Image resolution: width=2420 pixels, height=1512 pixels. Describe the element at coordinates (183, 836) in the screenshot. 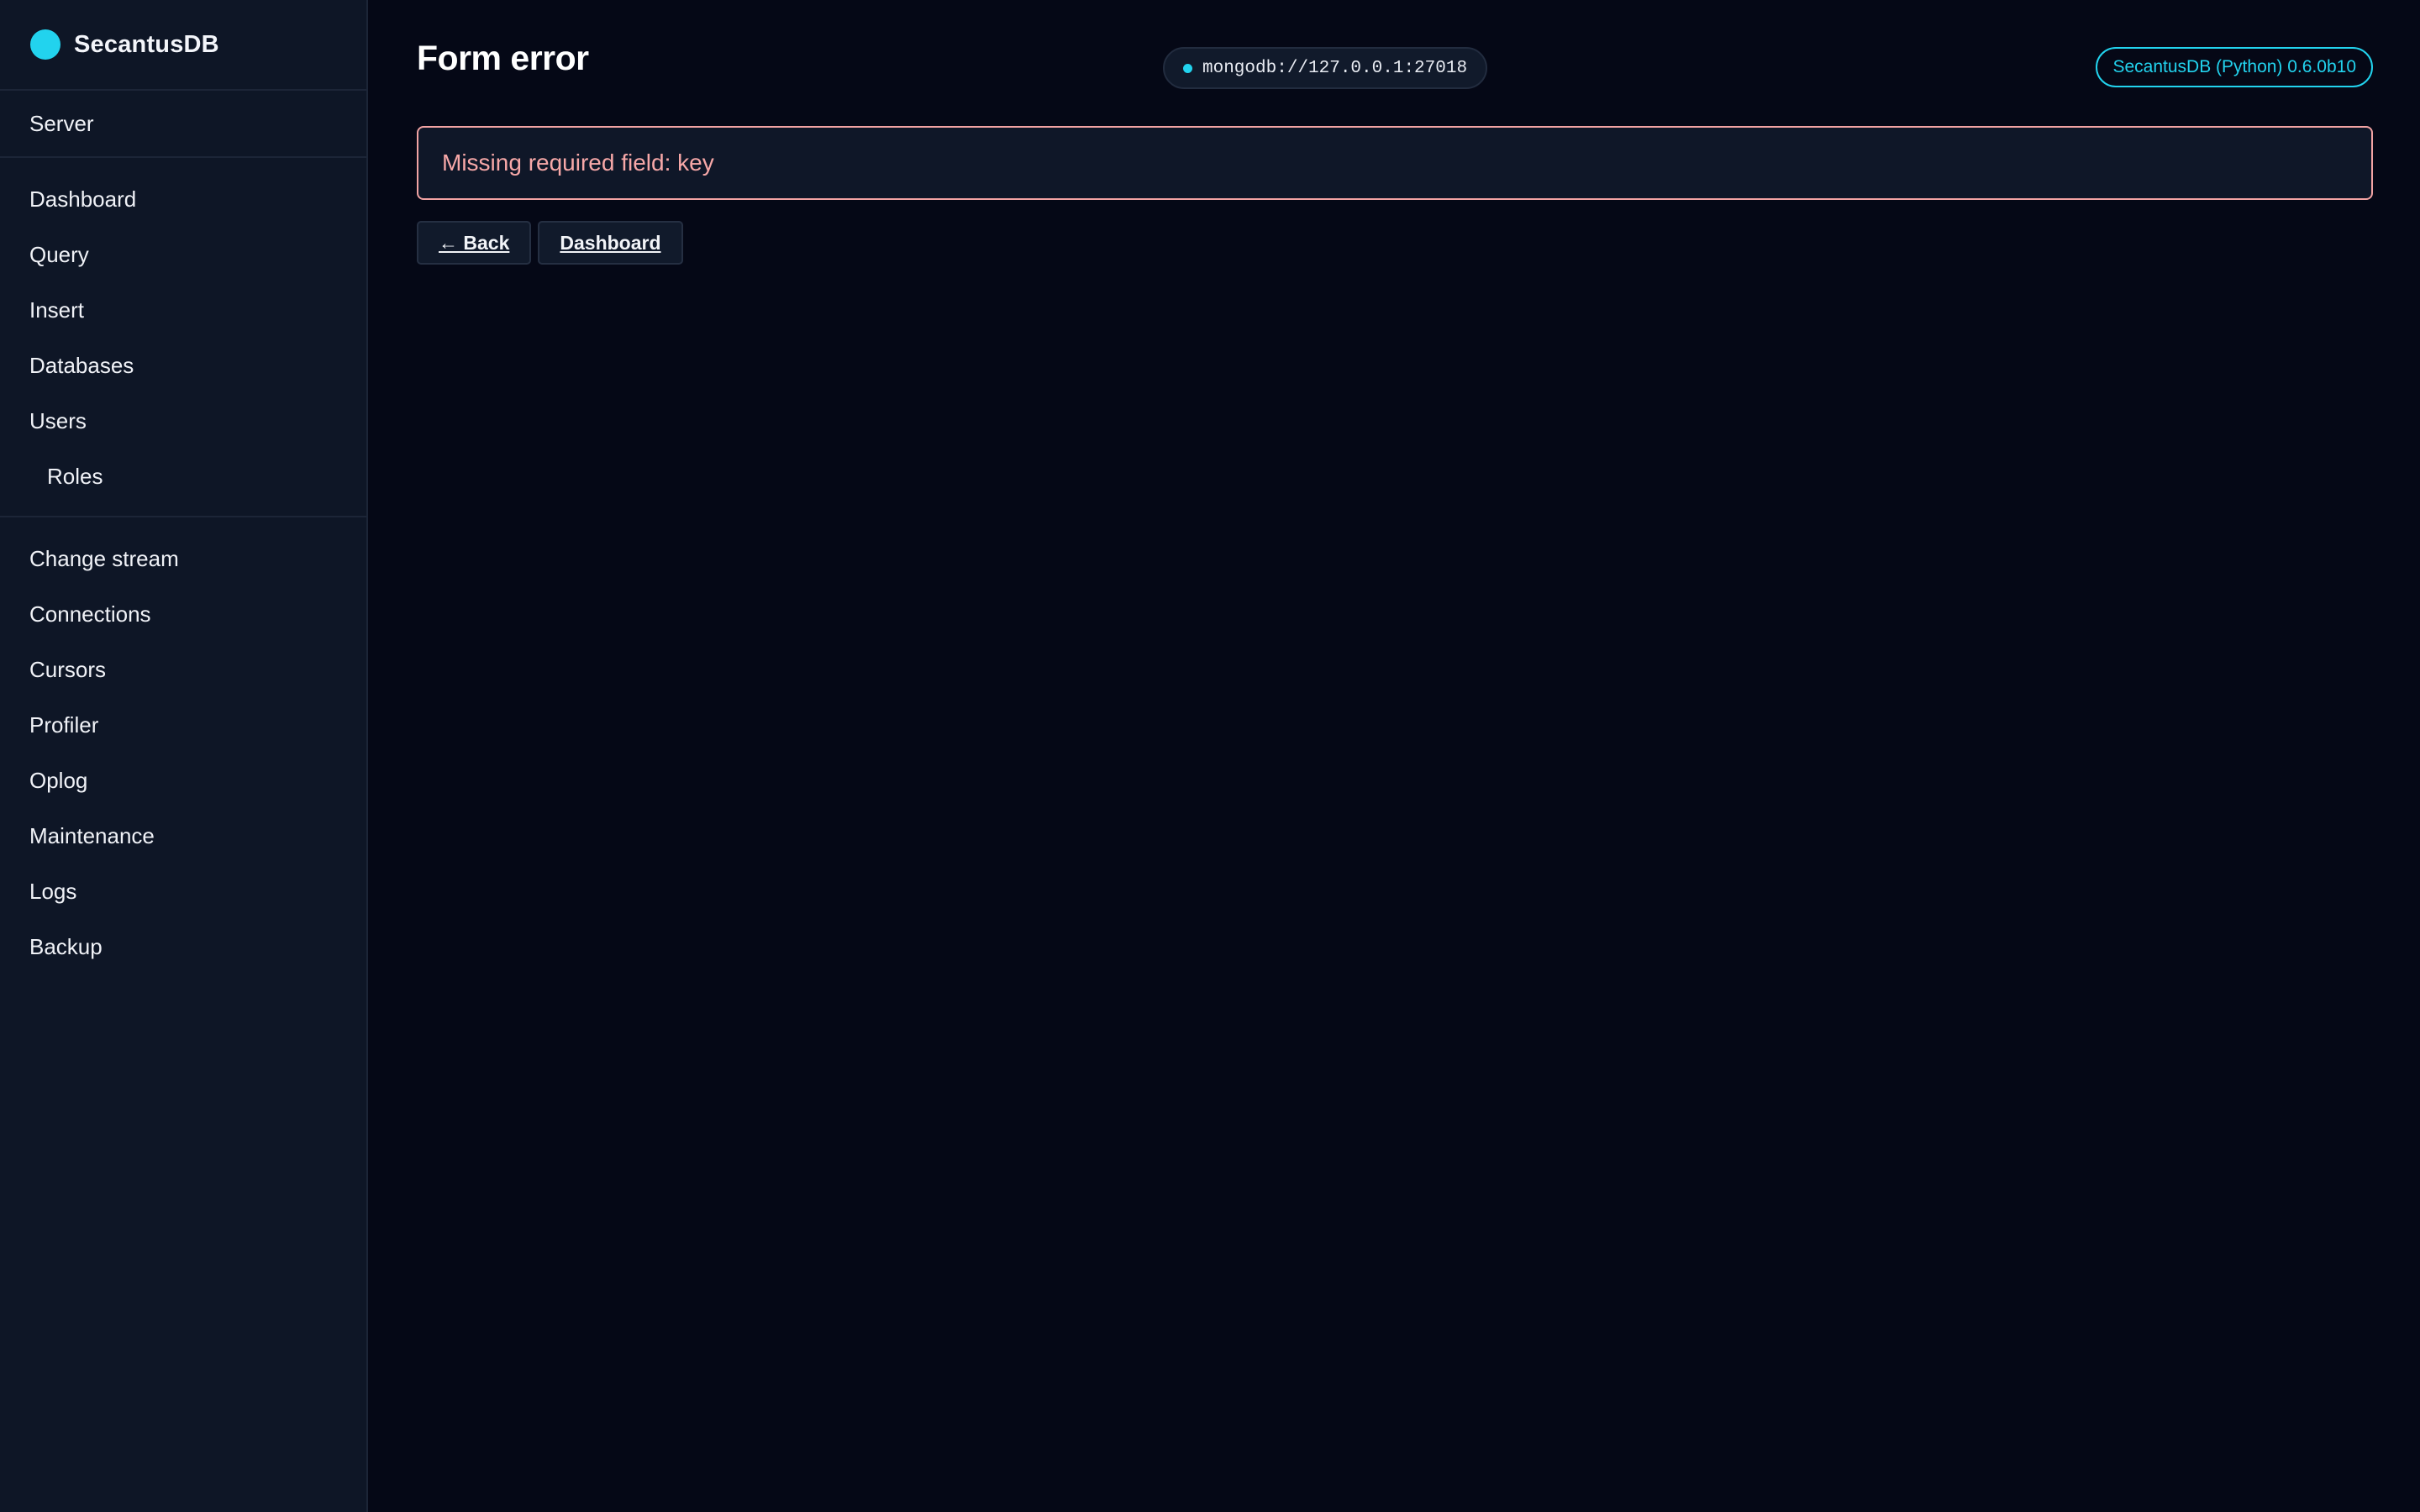

I see `sidebar-item-maintenance: Maintenance` at that location.